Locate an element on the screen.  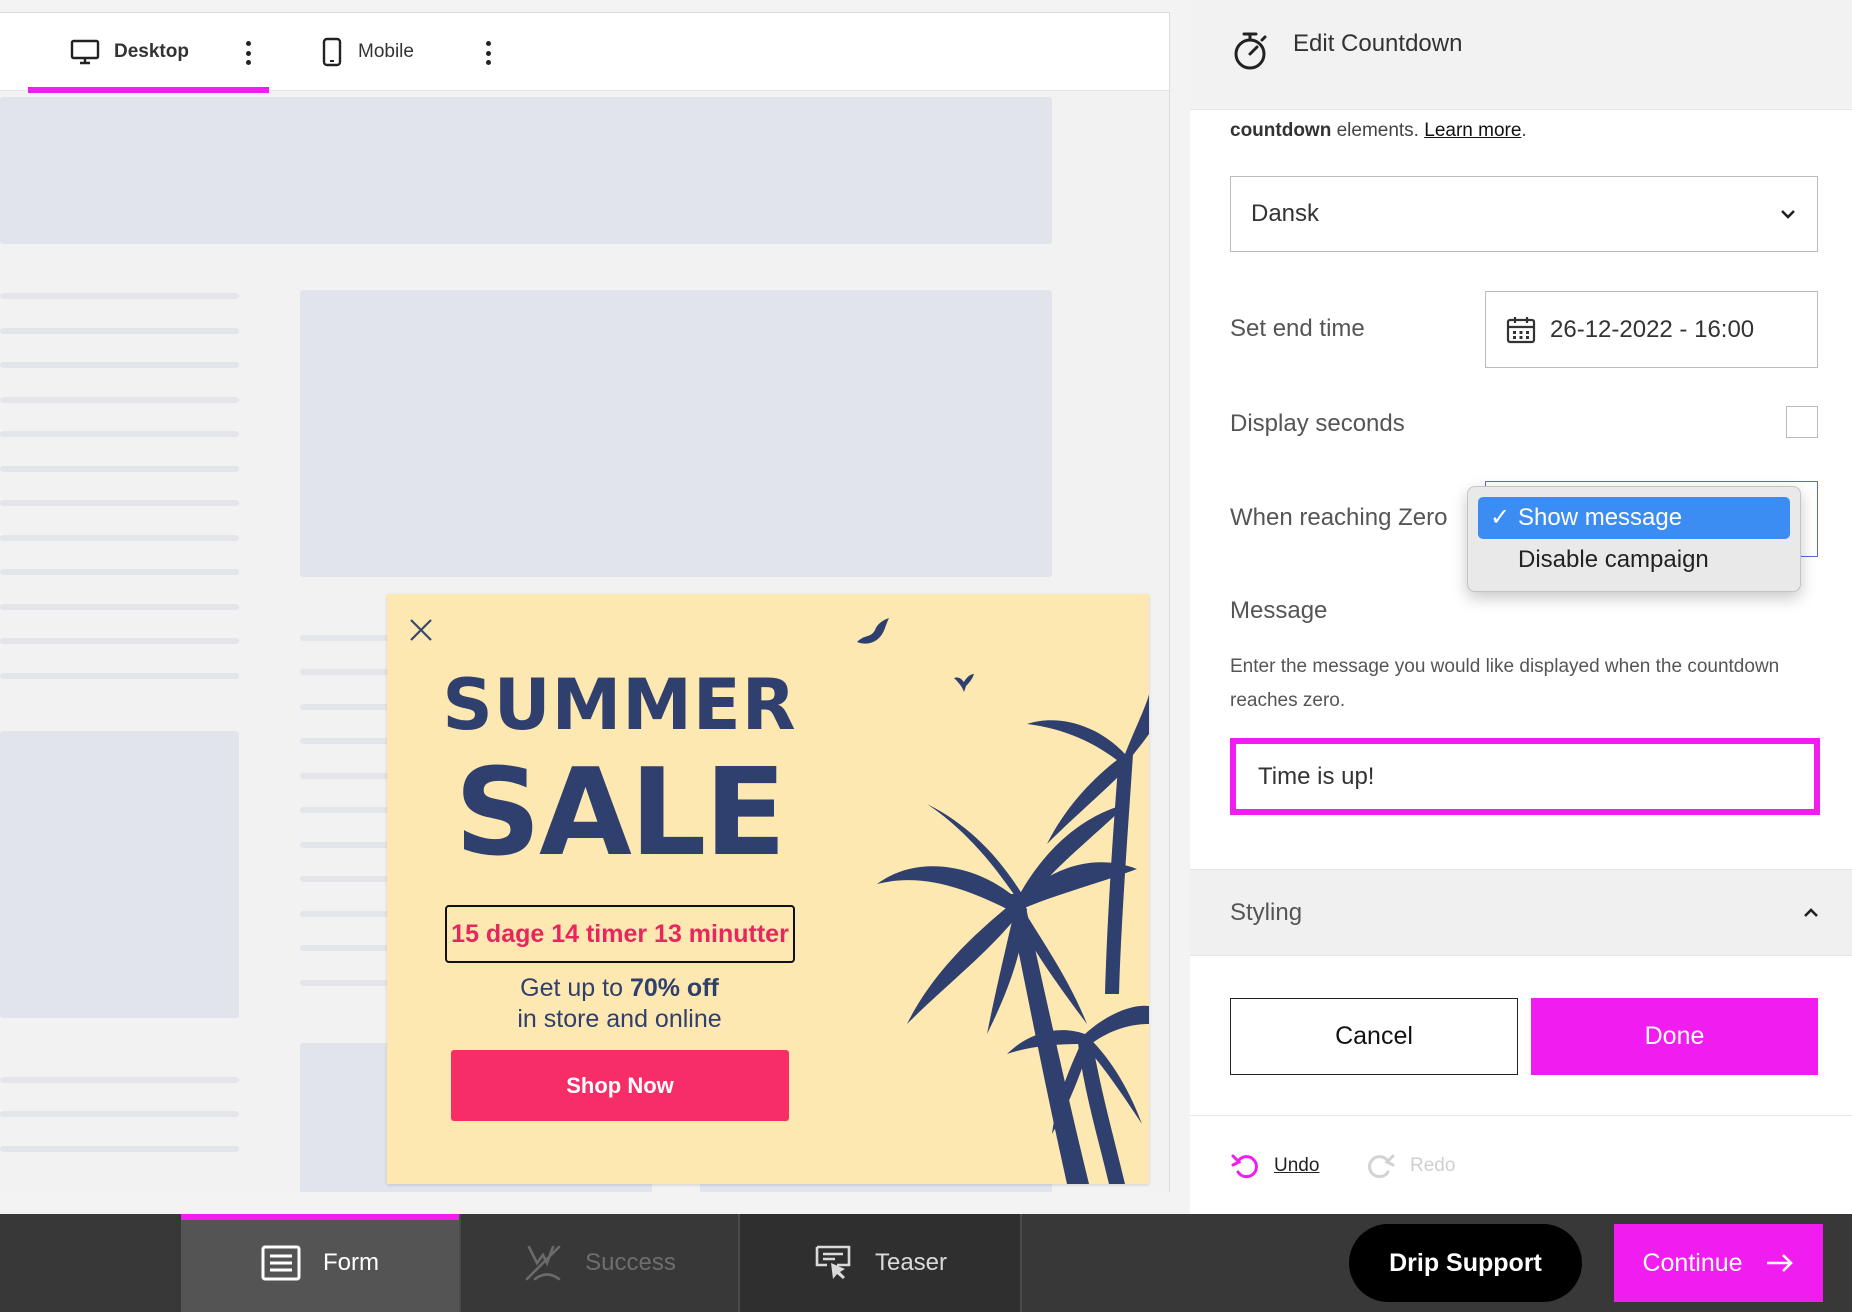
step-form-label: Form is located at coordinates (351, 1262).